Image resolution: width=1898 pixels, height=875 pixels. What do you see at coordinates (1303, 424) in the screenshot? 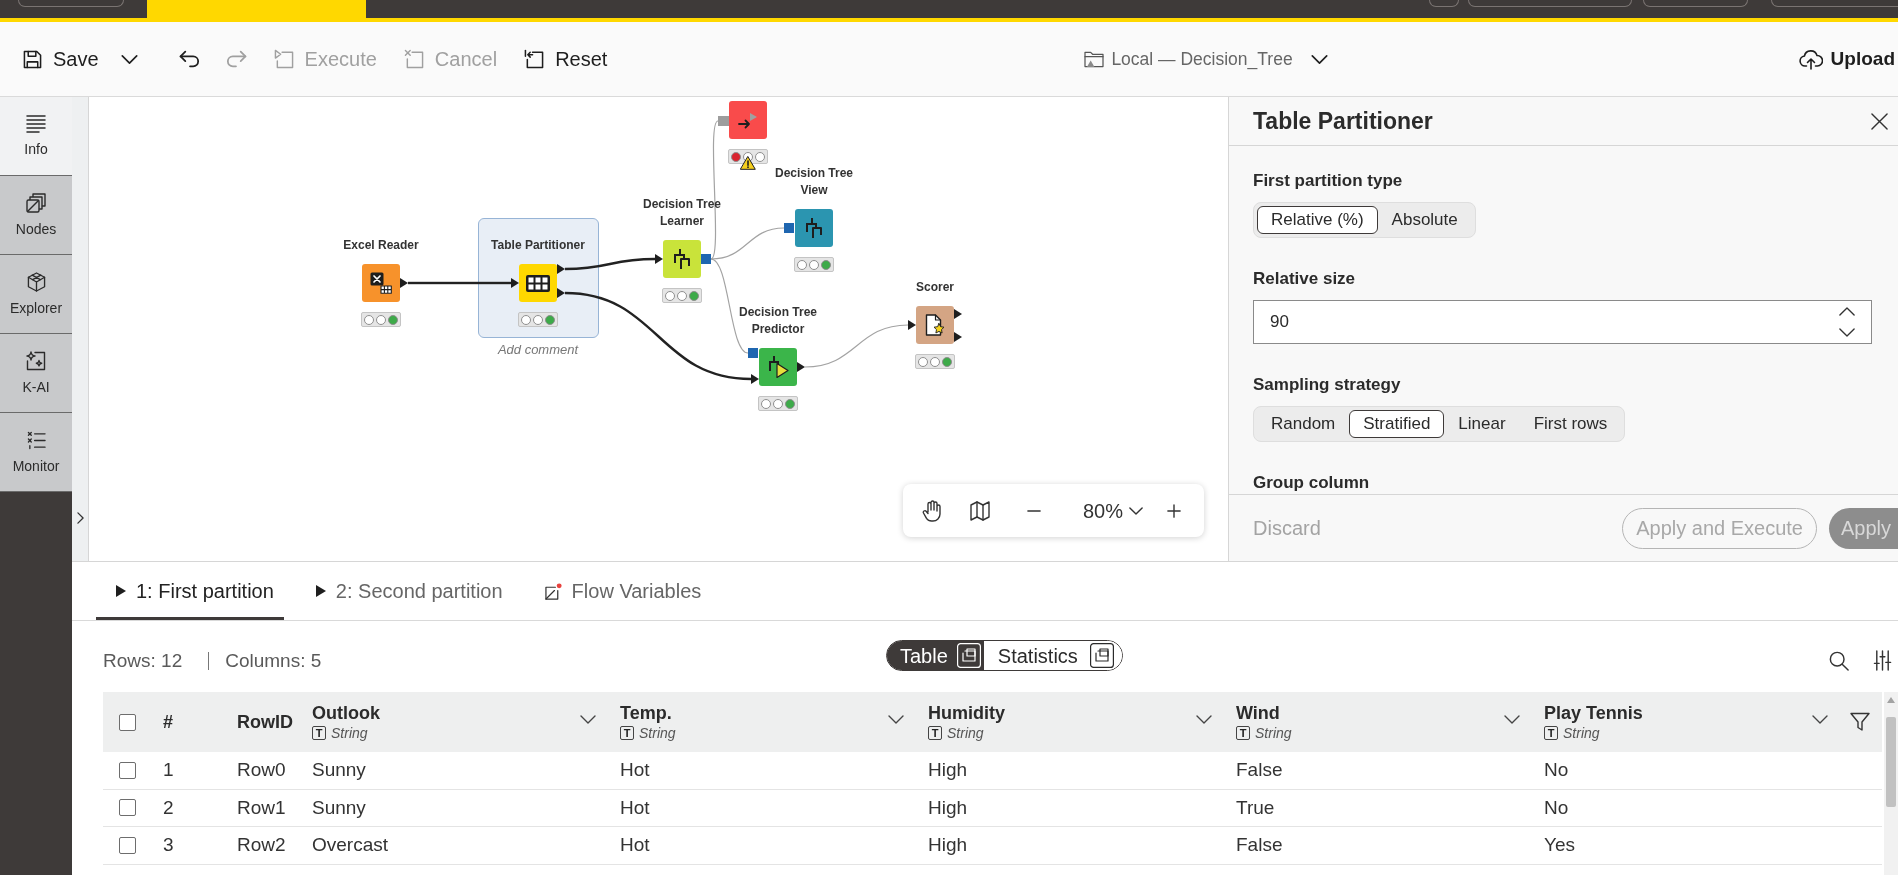
I see `option-button: Random` at bounding box center [1303, 424].